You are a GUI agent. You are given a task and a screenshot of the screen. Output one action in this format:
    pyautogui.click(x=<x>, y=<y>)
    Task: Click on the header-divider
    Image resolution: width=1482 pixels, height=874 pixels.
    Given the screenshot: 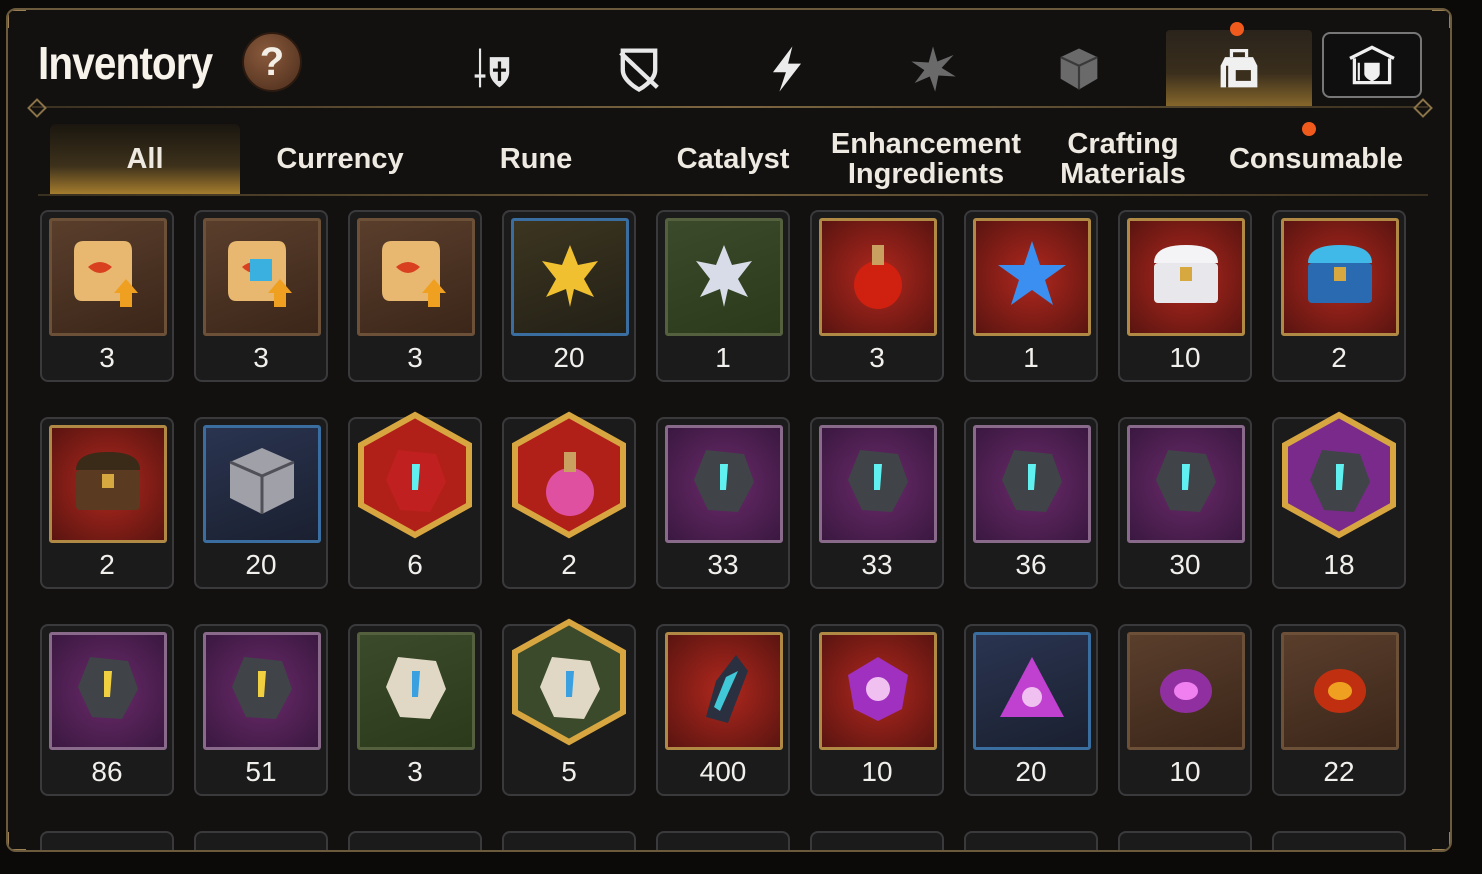 What is the action you would take?
    pyautogui.click(x=730, y=107)
    